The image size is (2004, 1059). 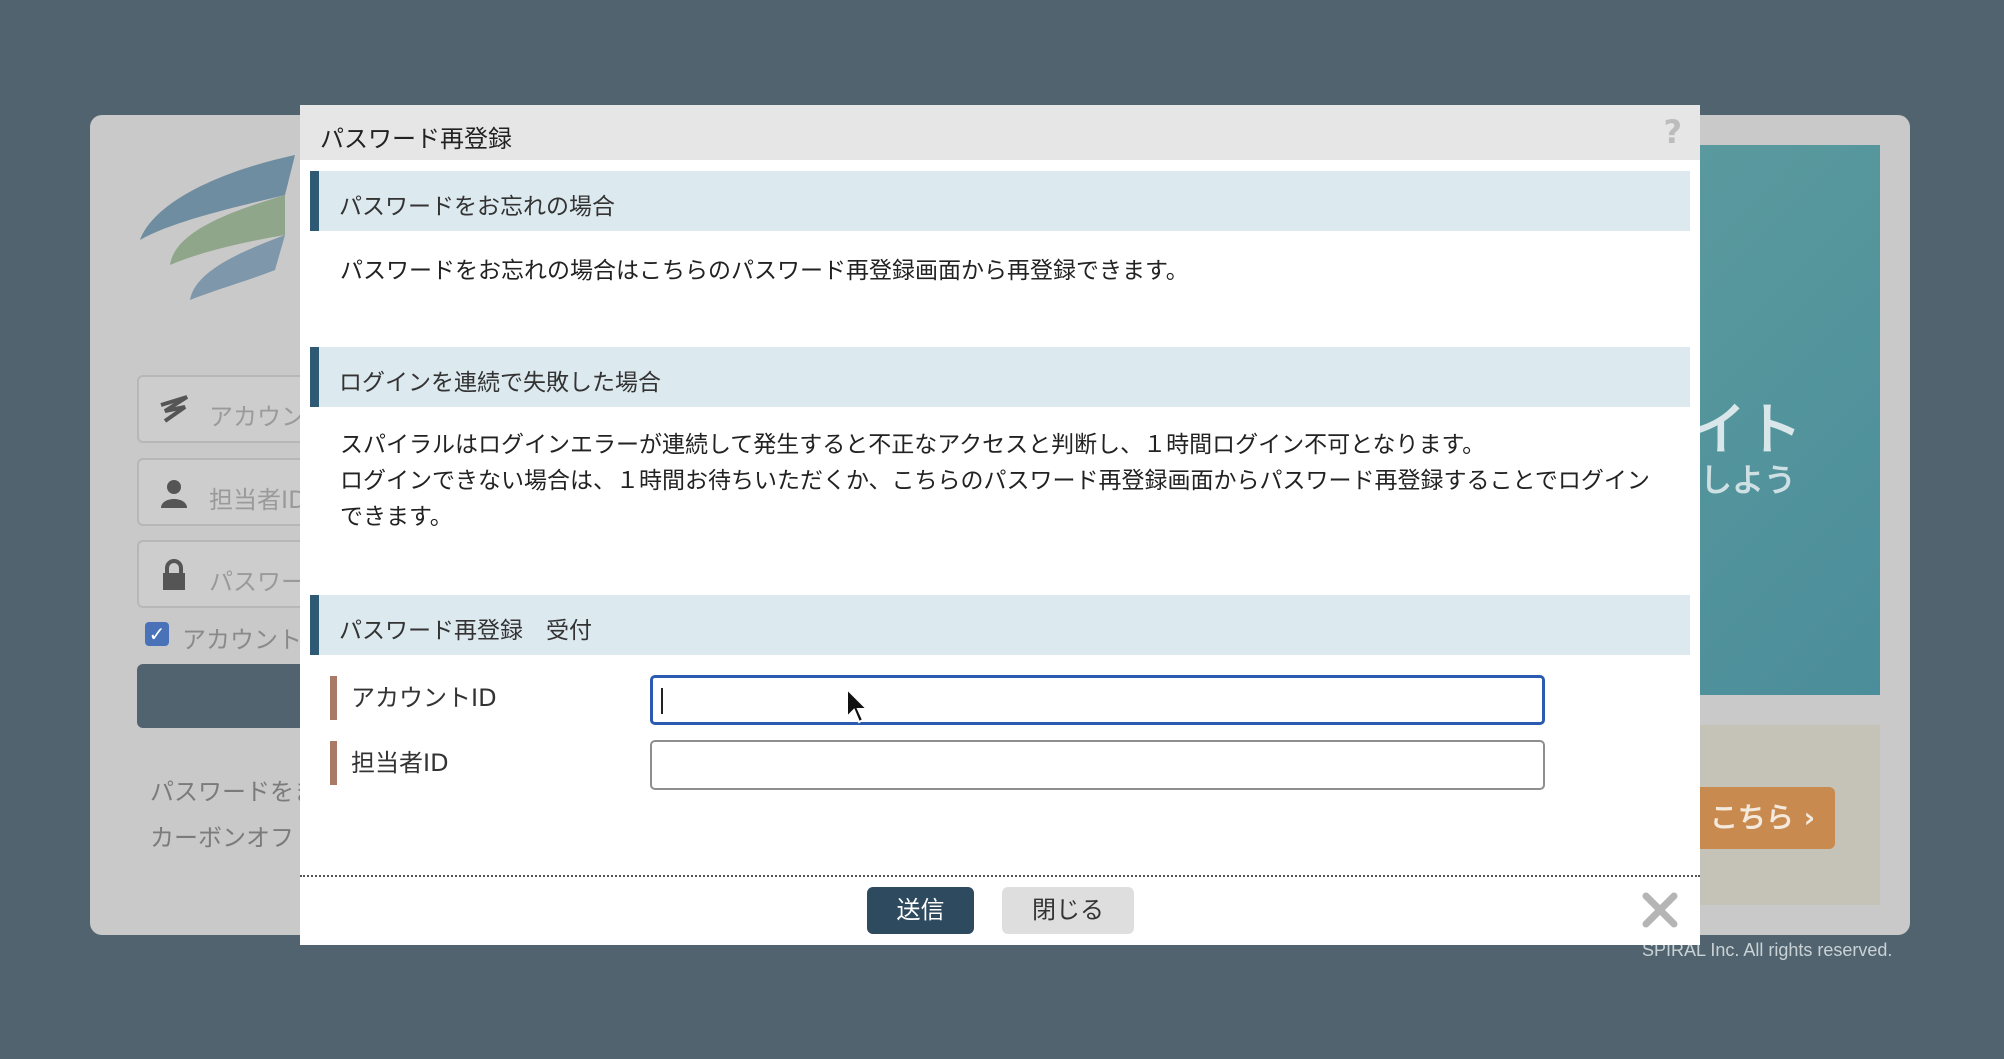 I want to click on close-icon, so click(x=1660, y=910).